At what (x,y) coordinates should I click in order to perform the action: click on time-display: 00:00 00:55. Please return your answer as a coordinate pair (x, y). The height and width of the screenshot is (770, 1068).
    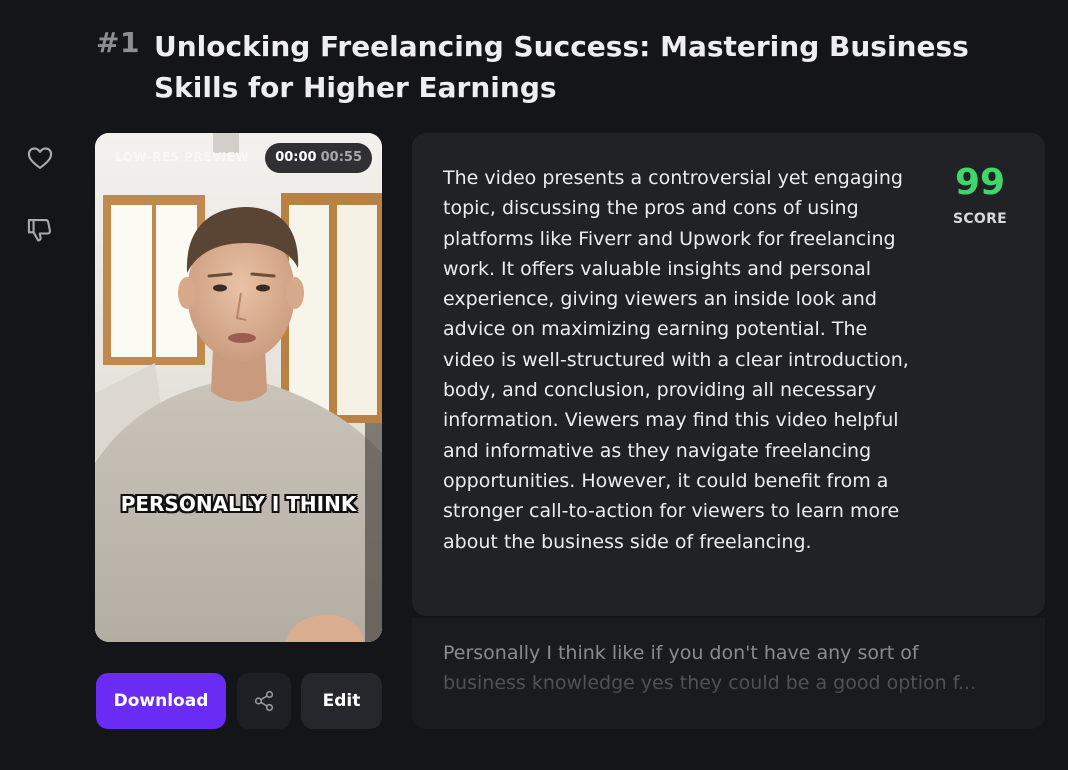
    Looking at the image, I should click on (318, 158).